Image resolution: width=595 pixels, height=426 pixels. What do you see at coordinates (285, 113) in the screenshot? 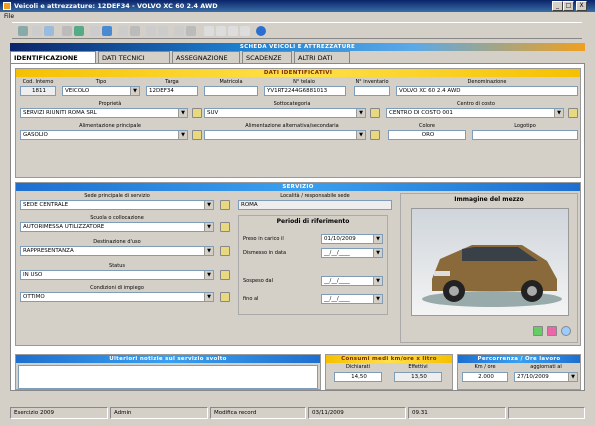
I see `sottocategoria-select: SUV ▼` at bounding box center [285, 113].